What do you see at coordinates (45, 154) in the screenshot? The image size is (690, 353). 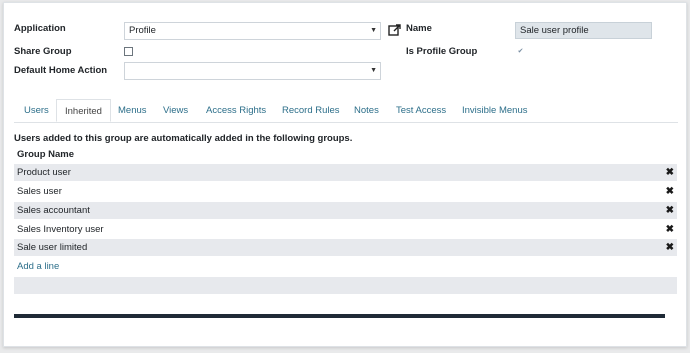 I see `group-name-column-header: Group Name` at bounding box center [45, 154].